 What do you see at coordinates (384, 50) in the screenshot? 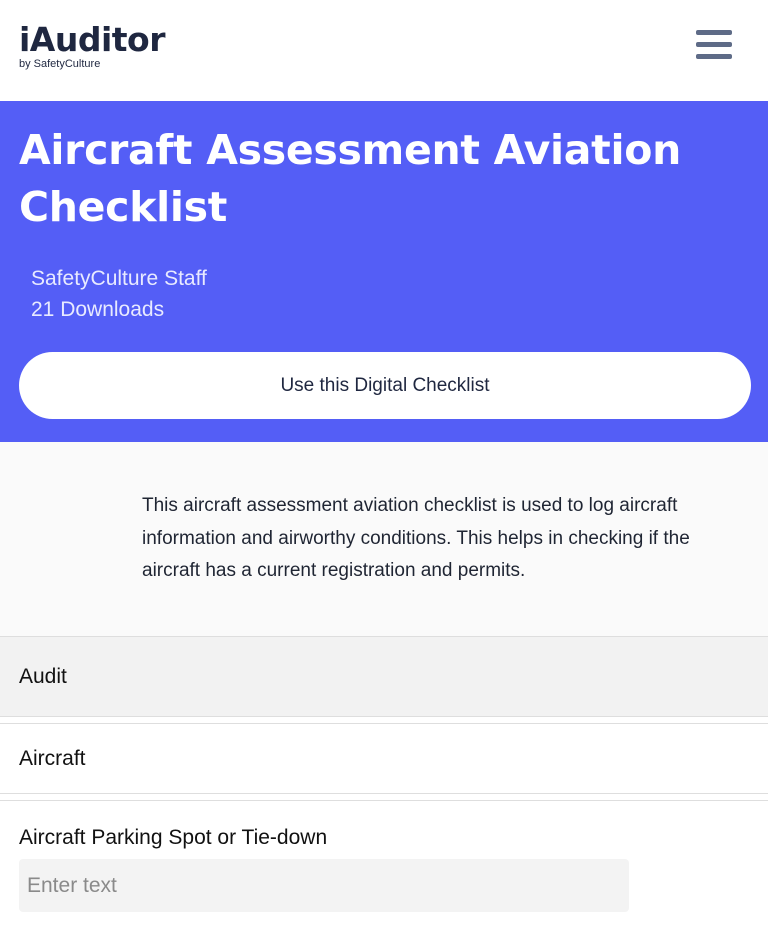
I see `top-navigation-bar: iAuditor by SafetyCulture` at bounding box center [384, 50].